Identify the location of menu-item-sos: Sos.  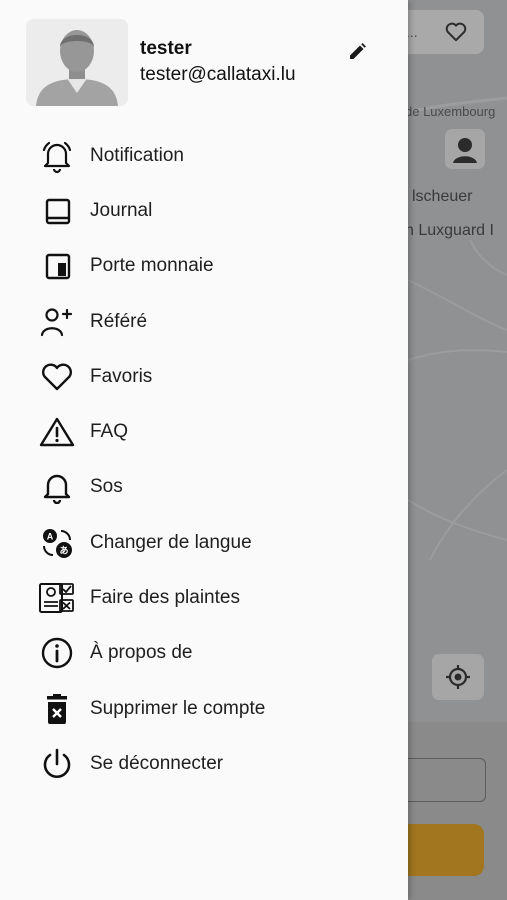
(204, 487).